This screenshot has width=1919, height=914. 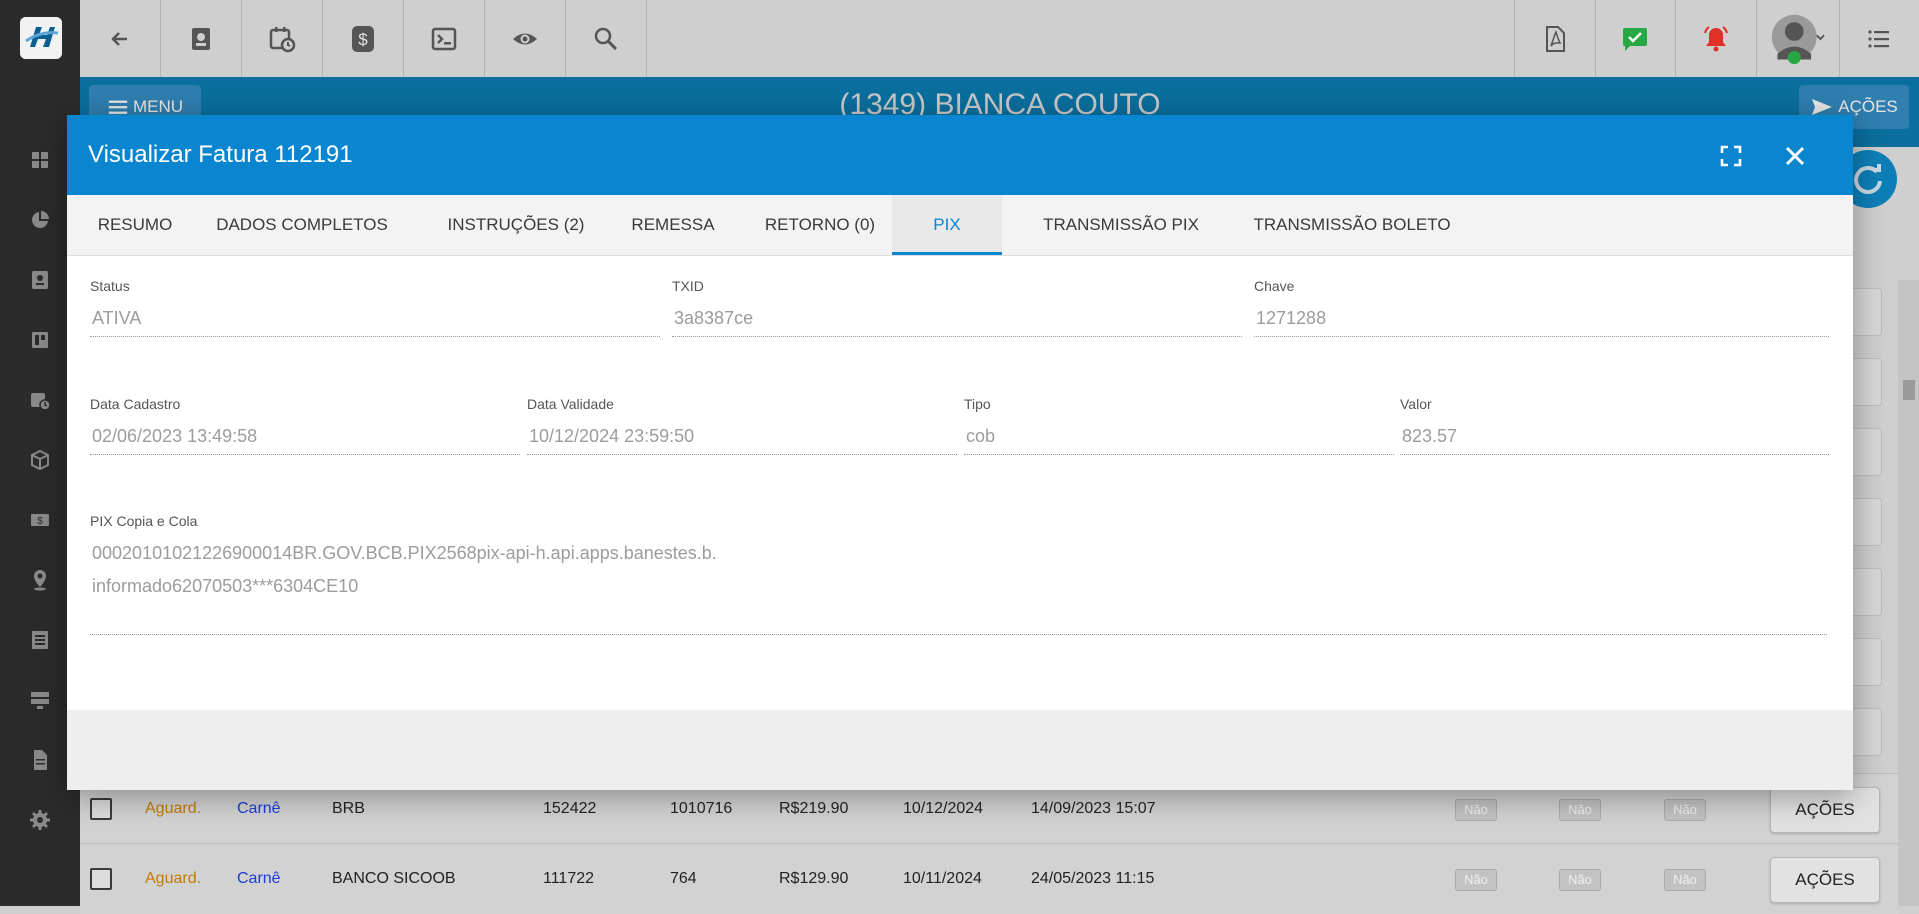 I want to click on fullscreen-icon, so click(x=1731, y=156).